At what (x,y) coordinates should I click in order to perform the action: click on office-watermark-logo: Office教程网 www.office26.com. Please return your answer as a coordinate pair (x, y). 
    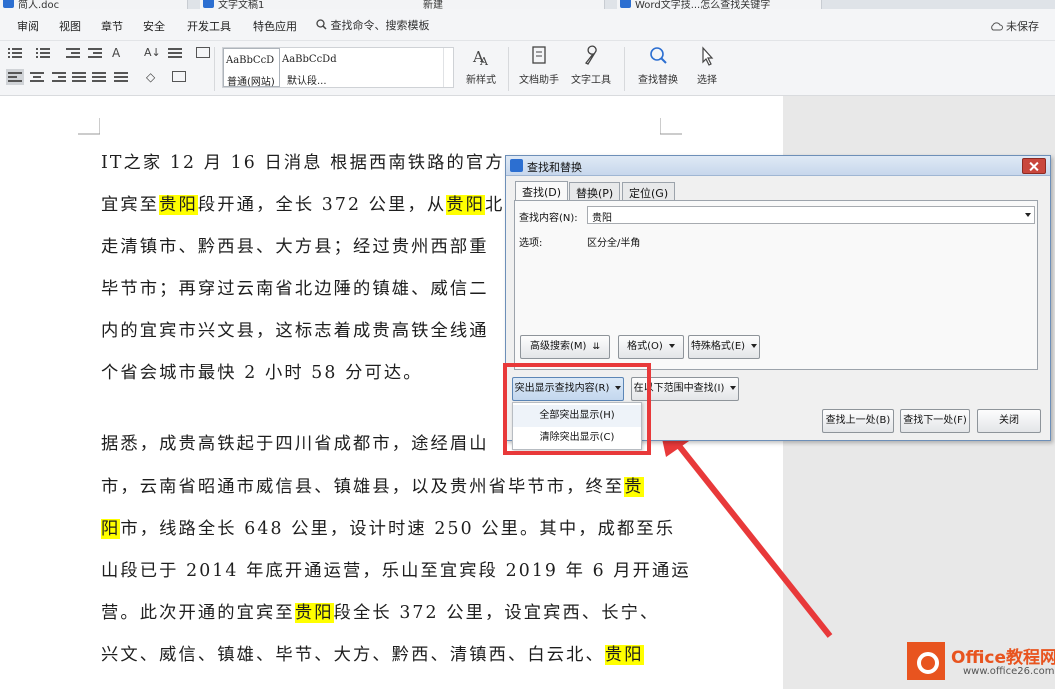
    Looking at the image, I should click on (980, 663).